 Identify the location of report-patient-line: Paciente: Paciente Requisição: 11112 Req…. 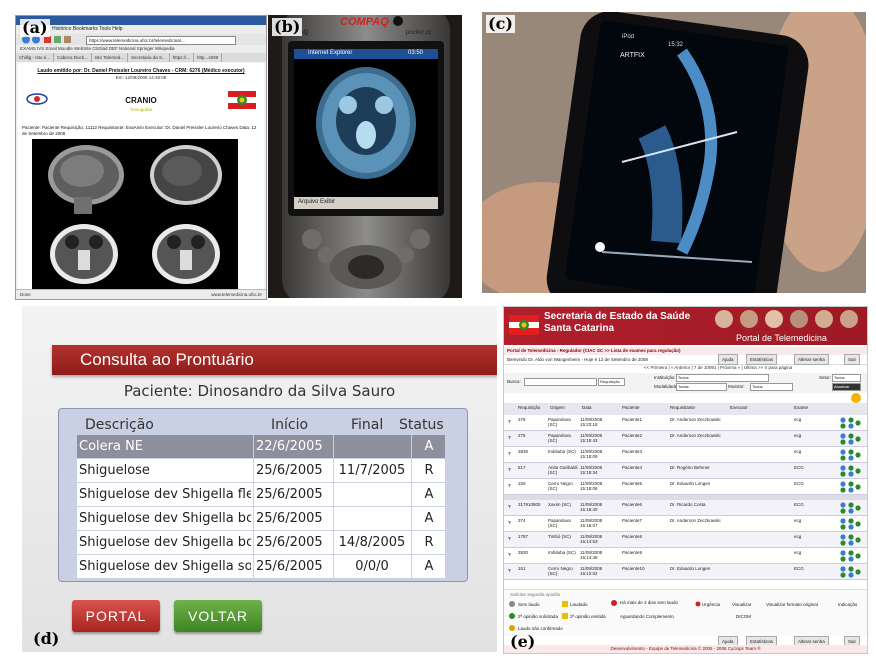
(139, 130).